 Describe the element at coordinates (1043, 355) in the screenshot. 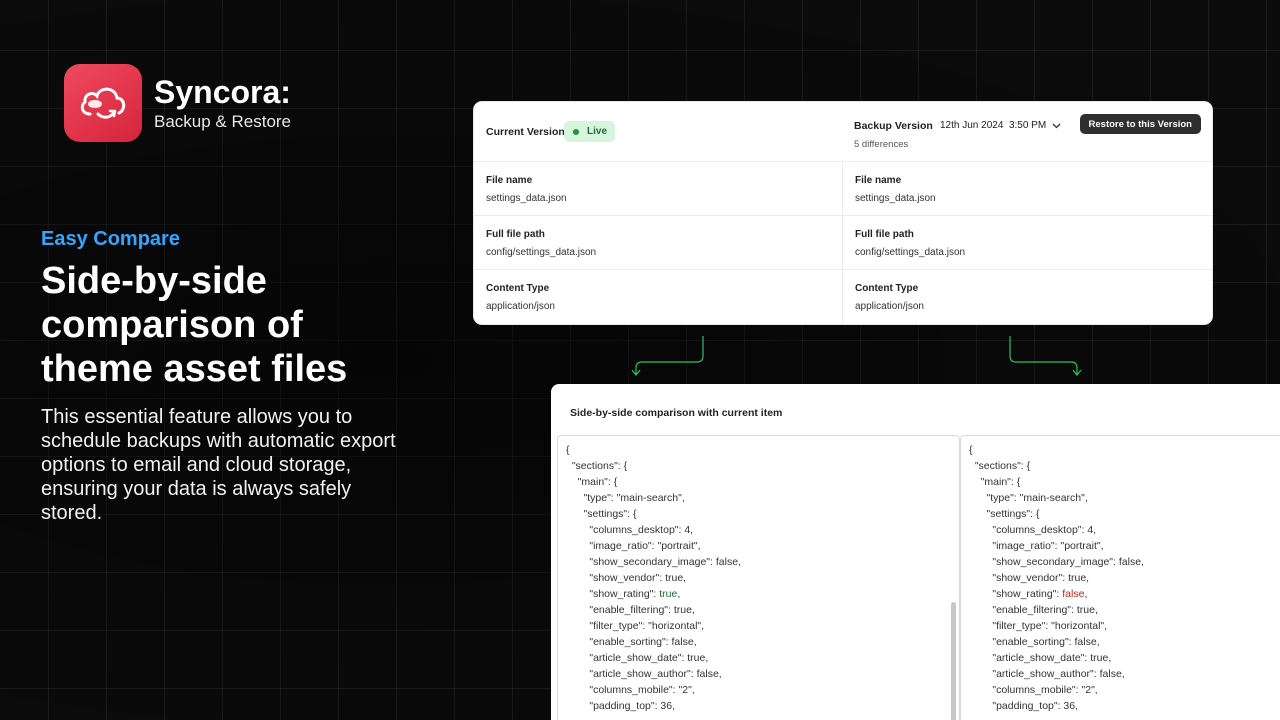

I see `right-connector-arrow` at that location.